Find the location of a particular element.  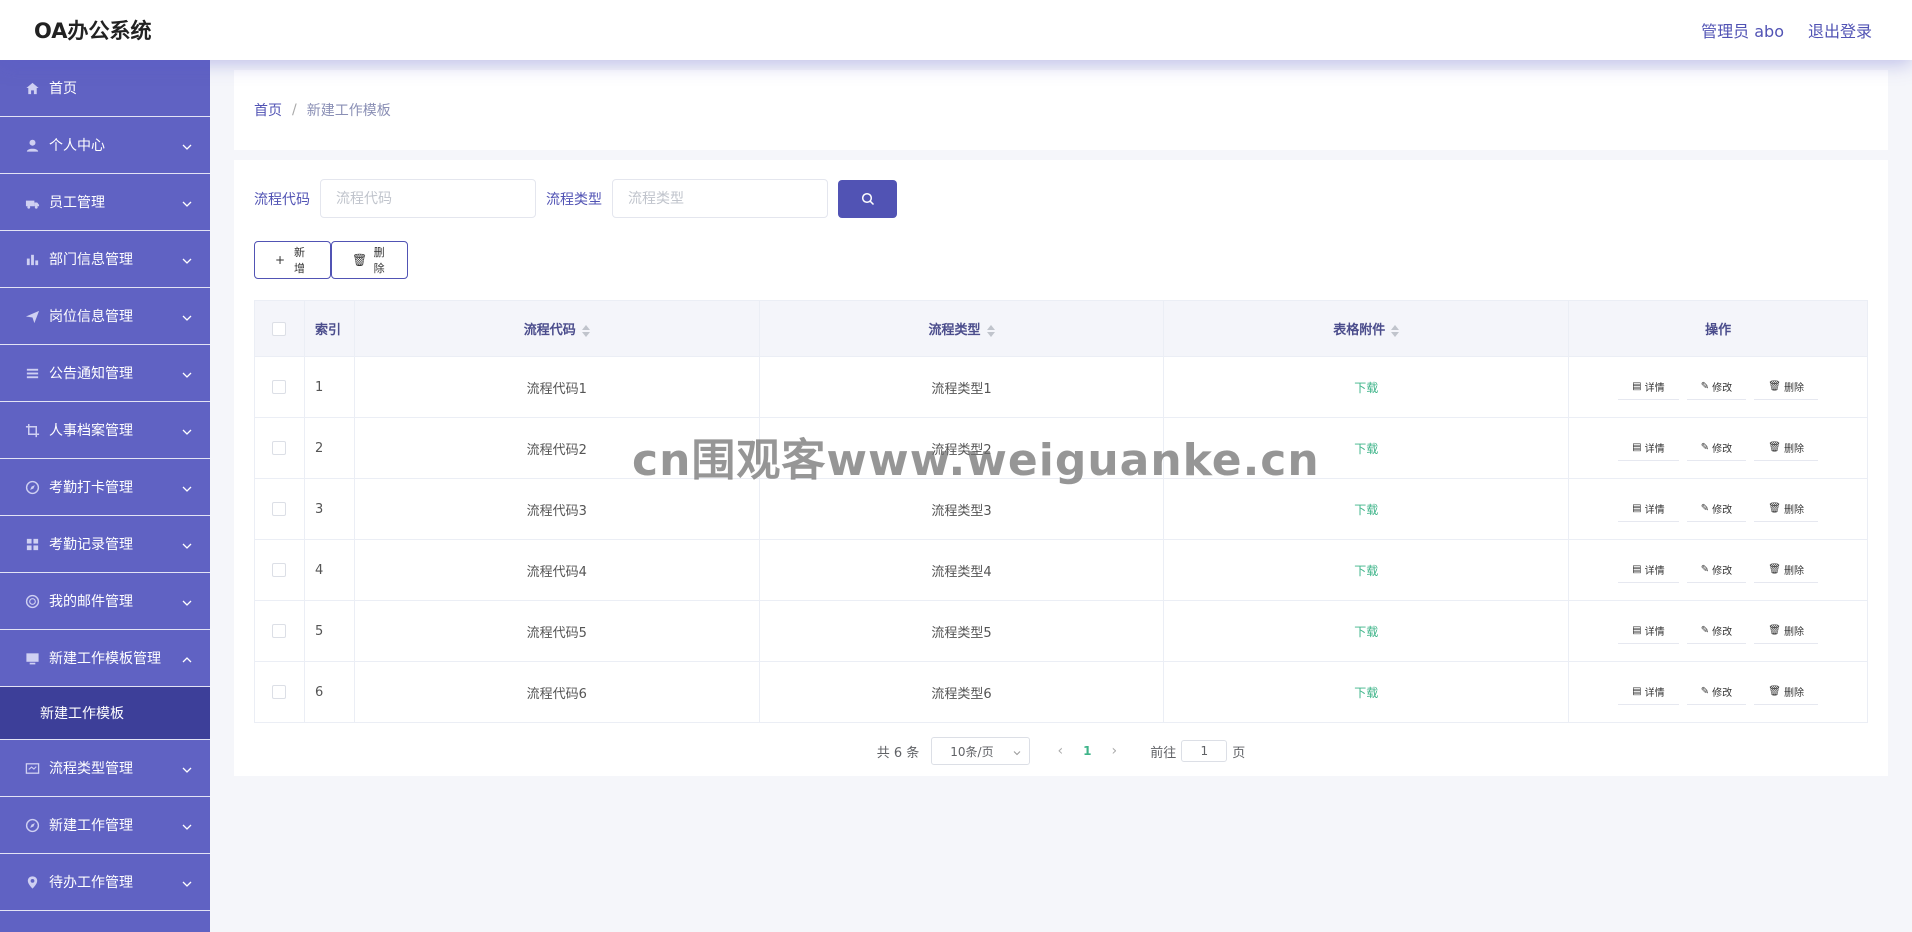

sidebar-item-todo: 待办工作管理 is located at coordinates (105, 882).